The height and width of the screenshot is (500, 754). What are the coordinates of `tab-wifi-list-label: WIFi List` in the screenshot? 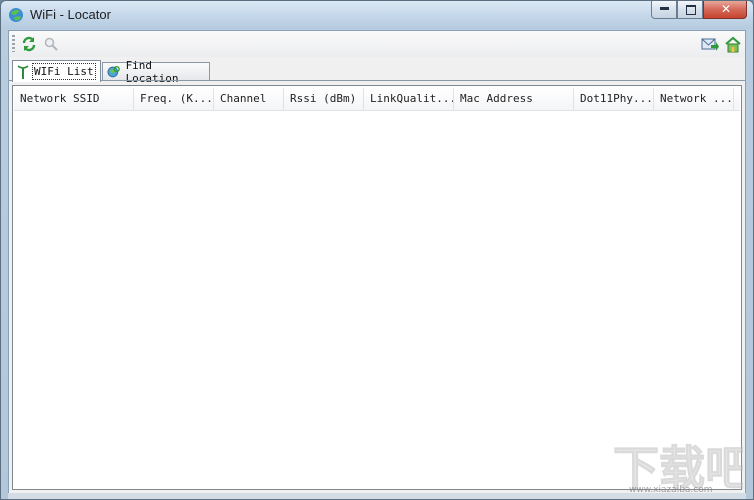 It's located at (64, 71).